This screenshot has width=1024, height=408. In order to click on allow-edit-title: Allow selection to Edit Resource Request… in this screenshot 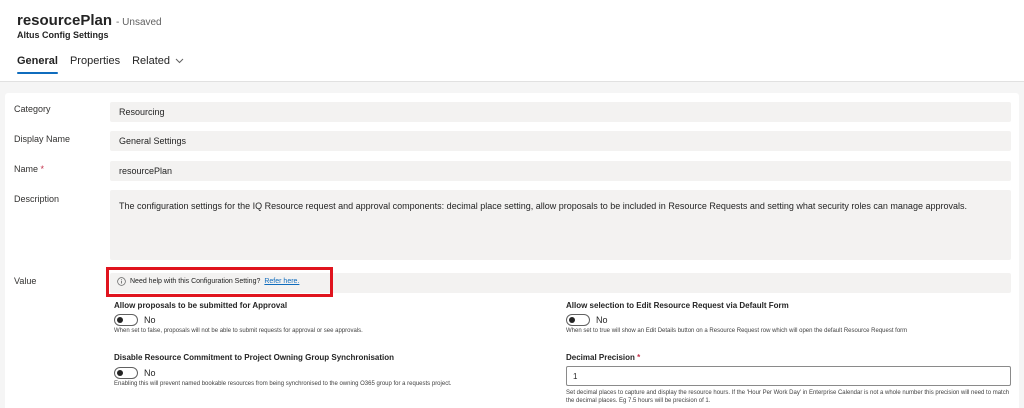, I will do `click(677, 305)`.